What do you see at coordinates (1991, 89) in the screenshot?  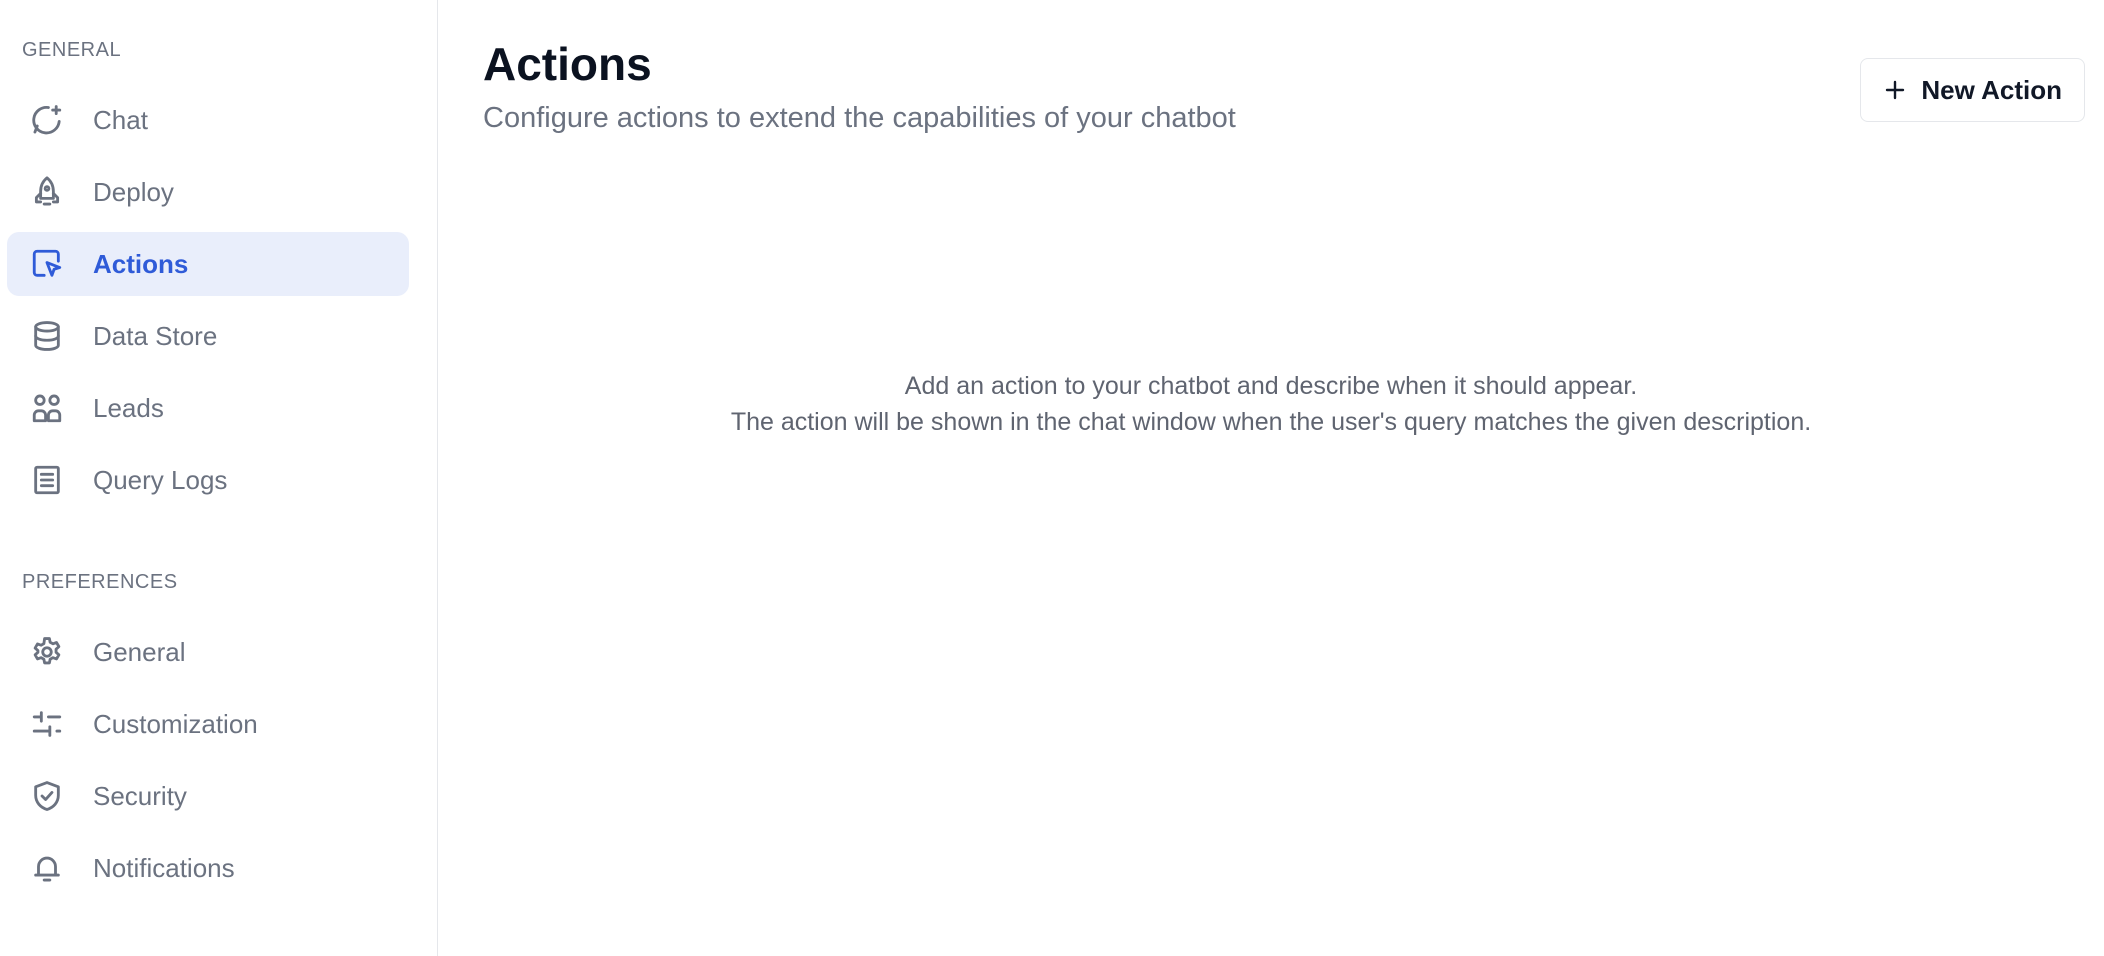 I see `new-action-label: New Action` at bounding box center [1991, 89].